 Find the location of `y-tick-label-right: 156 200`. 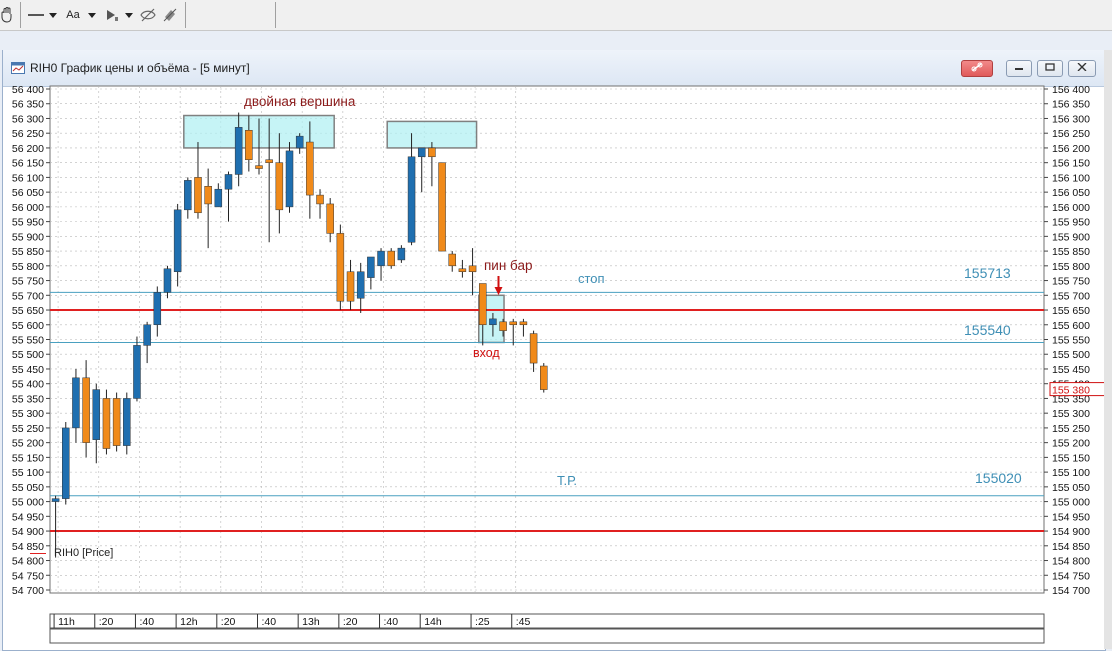

y-tick-label-right: 156 200 is located at coordinates (1071, 149).